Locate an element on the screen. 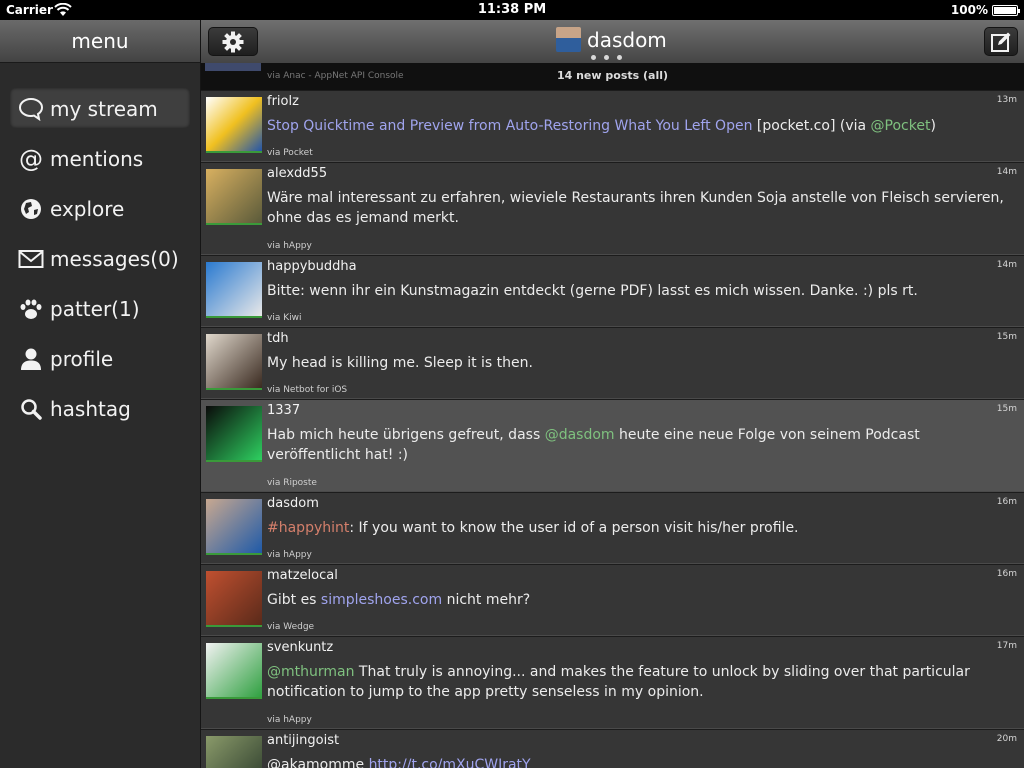 Image resolution: width=1024 pixels, height=768 pixels. menu-item-messages: messages(0) is located at coordinates (100, 259).